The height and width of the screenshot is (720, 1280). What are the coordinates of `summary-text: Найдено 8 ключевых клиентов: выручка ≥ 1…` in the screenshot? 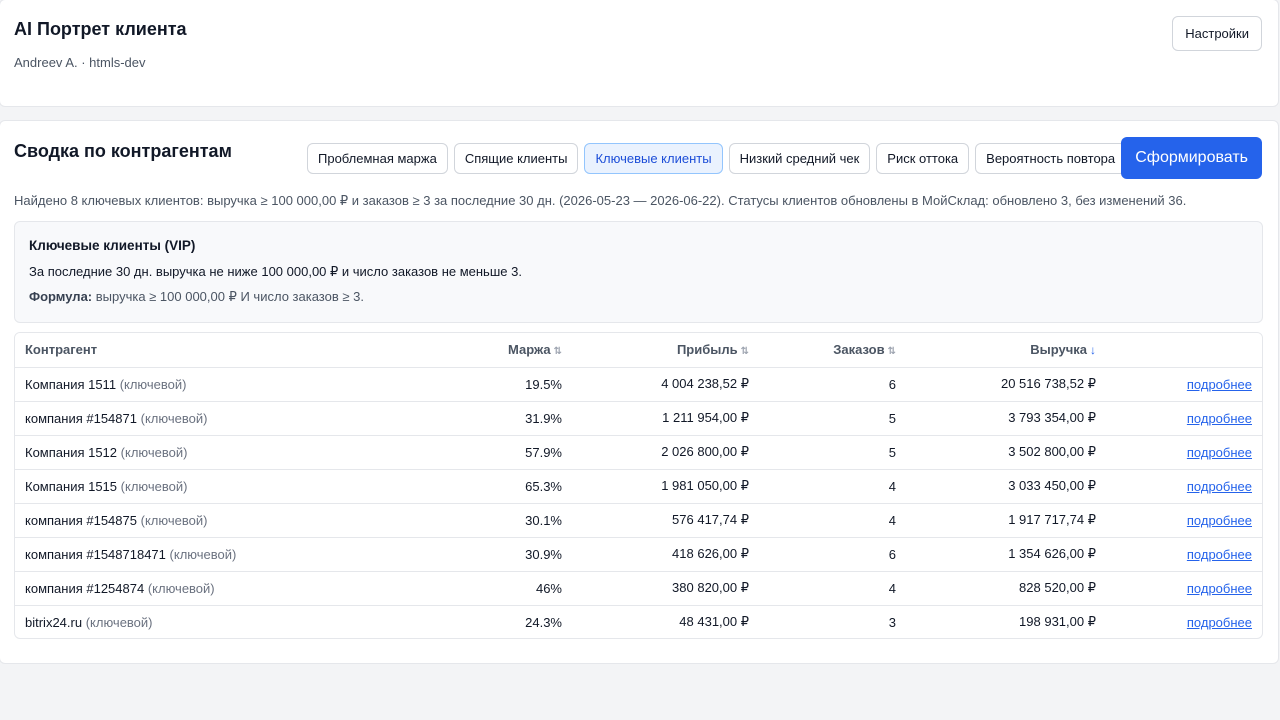 It's located at (600, 200).